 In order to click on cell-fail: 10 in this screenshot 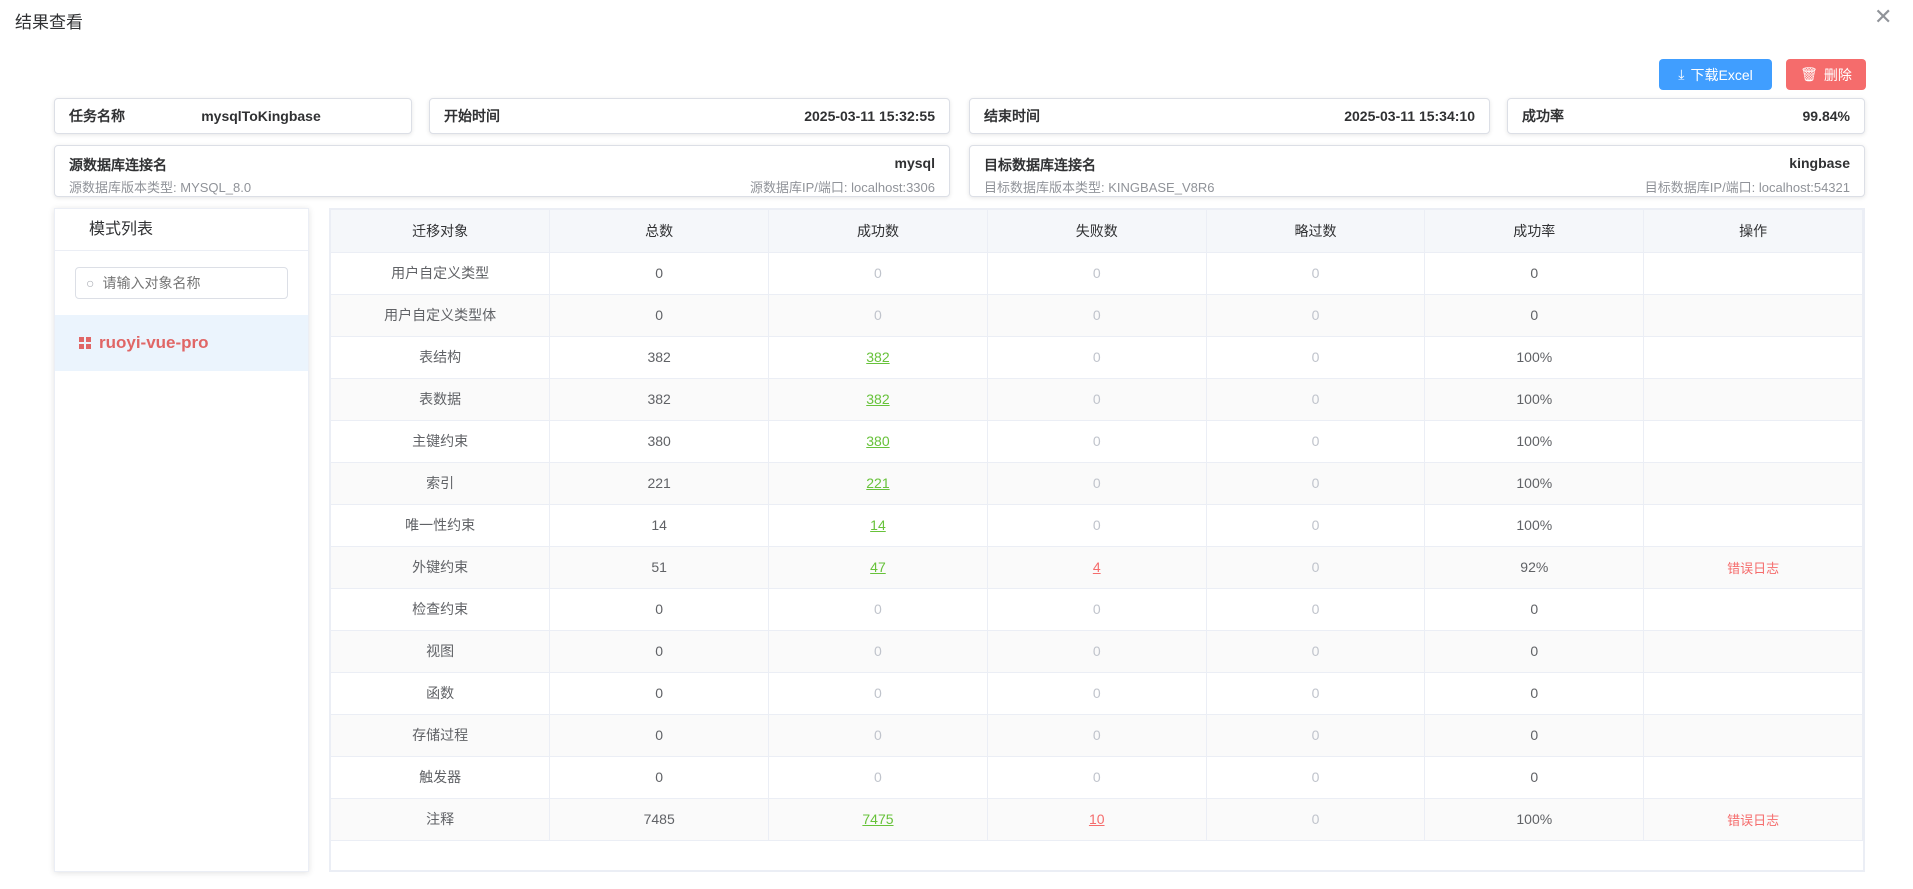, I will do `click(1097, 819)`.